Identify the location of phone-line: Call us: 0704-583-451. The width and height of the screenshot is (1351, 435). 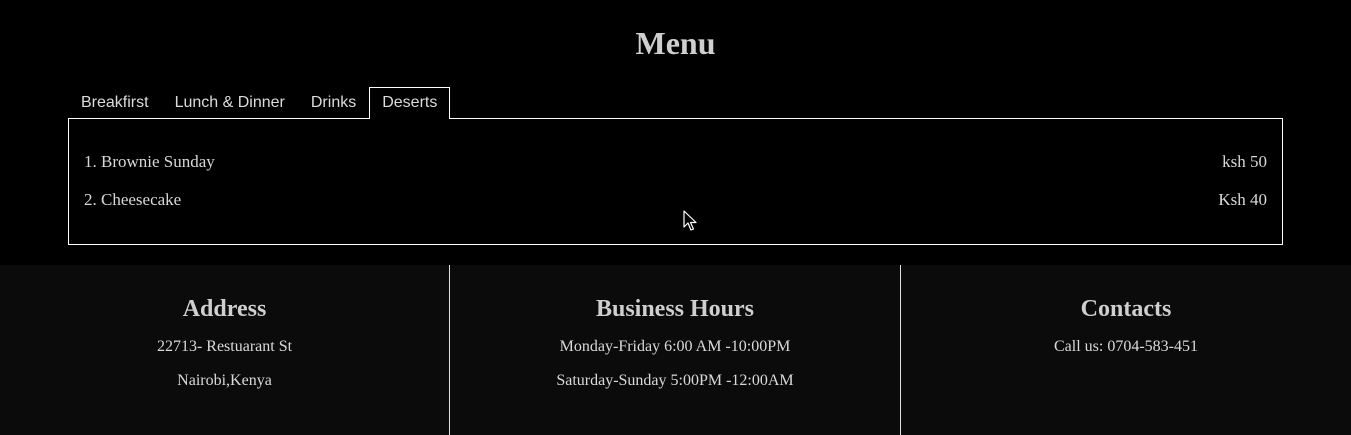
(1126, 346).